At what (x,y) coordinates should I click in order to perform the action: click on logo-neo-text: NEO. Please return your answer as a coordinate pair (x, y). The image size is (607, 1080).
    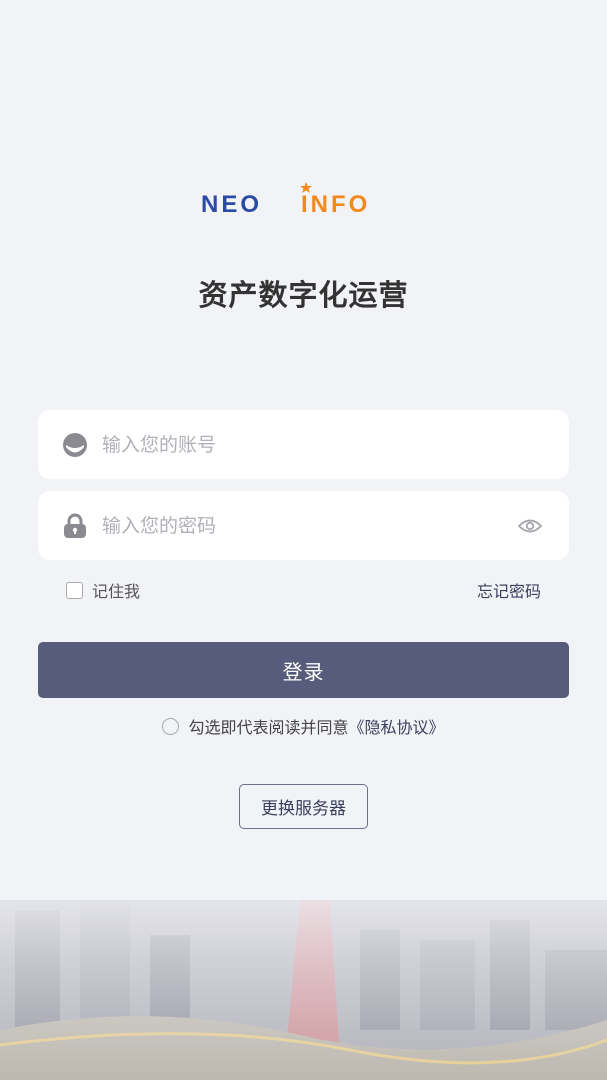
    Looking at the image, I should click on (231, 204).